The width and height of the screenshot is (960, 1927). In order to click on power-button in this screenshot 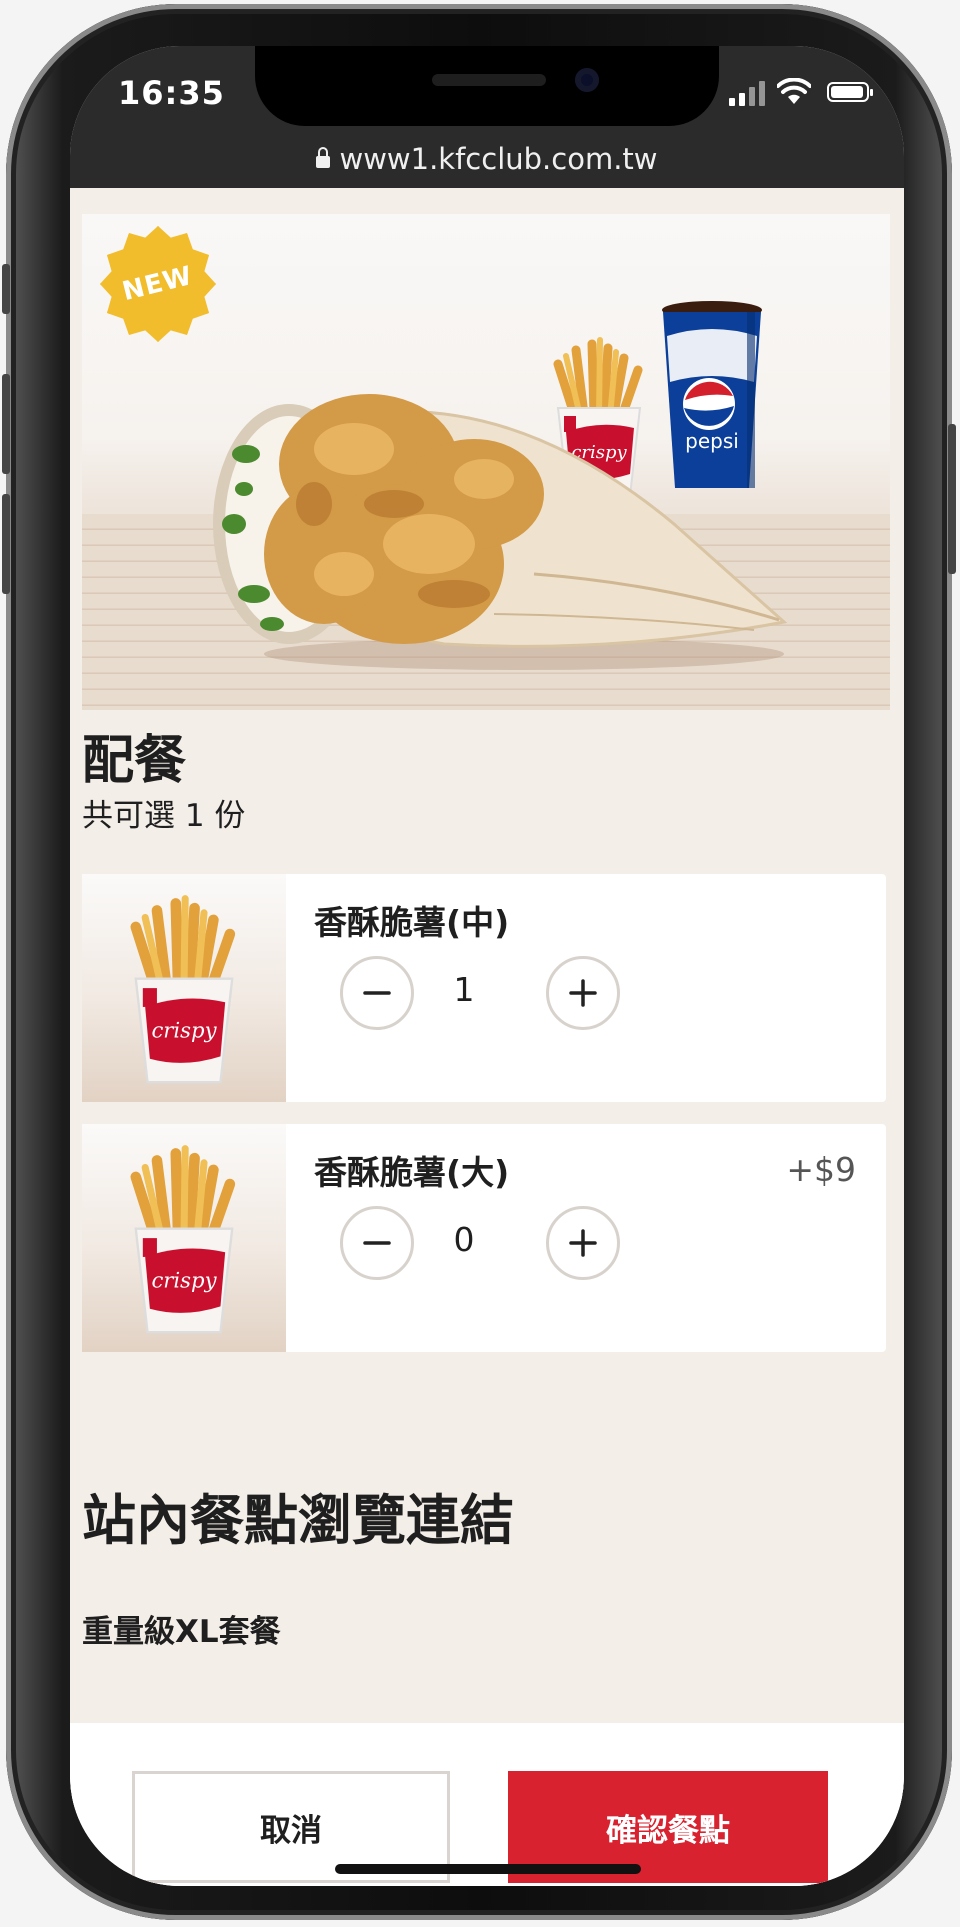, I will do `click(952, 499)`.